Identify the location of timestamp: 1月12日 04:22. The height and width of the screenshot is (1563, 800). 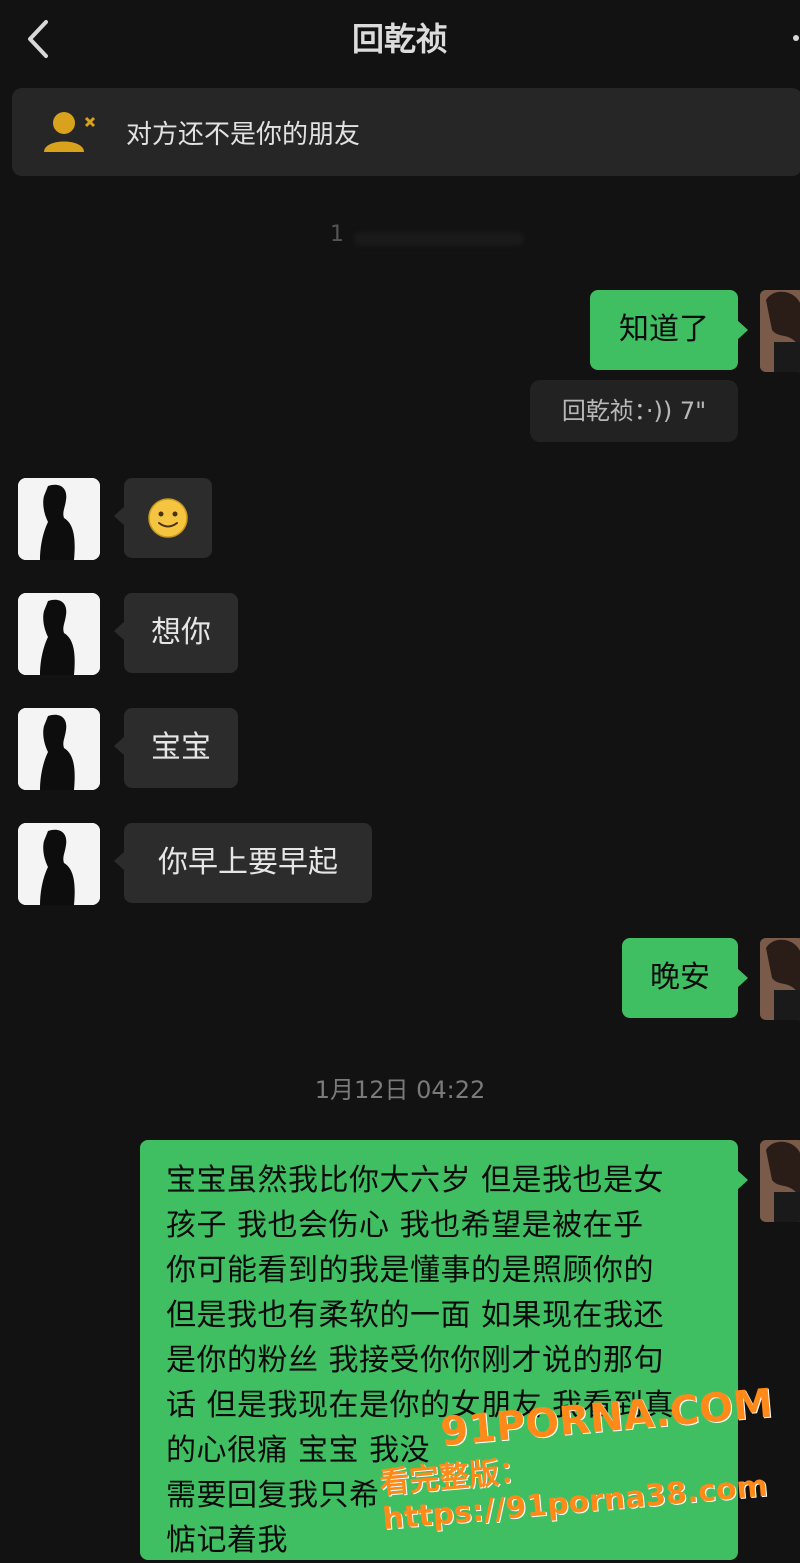
(400, 1090).